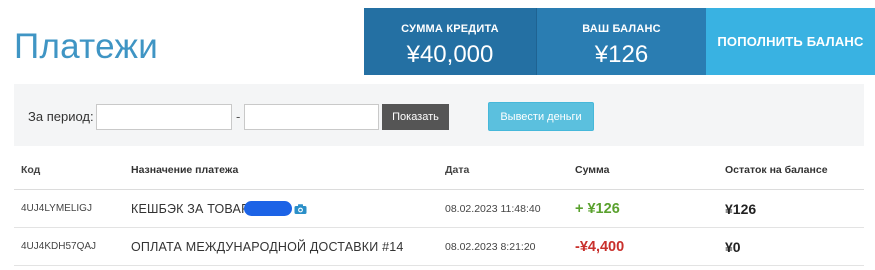  What do you see at coordinates (790, 41) in the screenshot?
I see `topup-button: ПОПОЛНИТЬ БАЛАНС` at bounding box center [790, 41].